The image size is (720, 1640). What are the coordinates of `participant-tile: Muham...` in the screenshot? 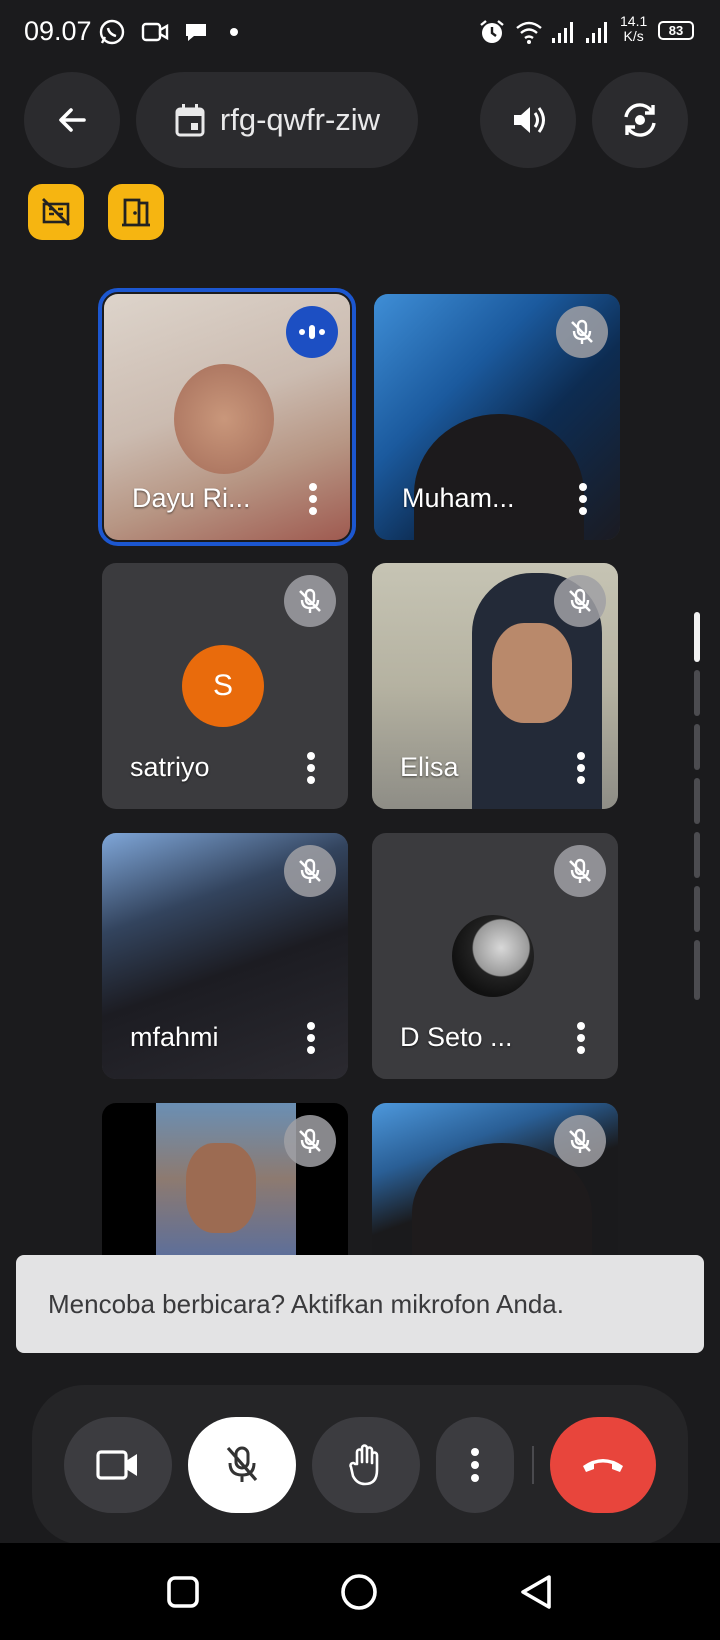 It's located at (497, 417).